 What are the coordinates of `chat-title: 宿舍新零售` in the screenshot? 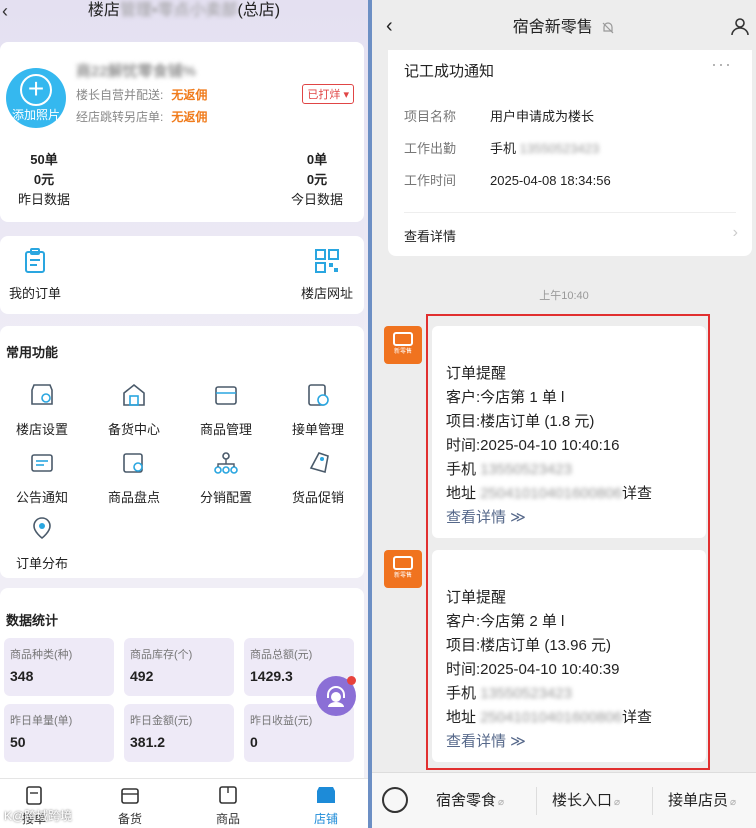 It's located at (552, 27).